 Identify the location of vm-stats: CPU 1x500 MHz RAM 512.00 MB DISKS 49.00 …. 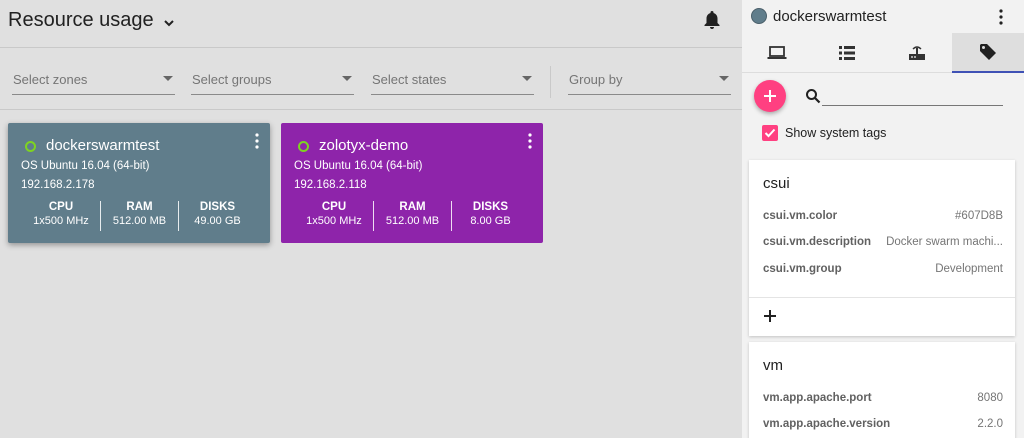
(139, 216).